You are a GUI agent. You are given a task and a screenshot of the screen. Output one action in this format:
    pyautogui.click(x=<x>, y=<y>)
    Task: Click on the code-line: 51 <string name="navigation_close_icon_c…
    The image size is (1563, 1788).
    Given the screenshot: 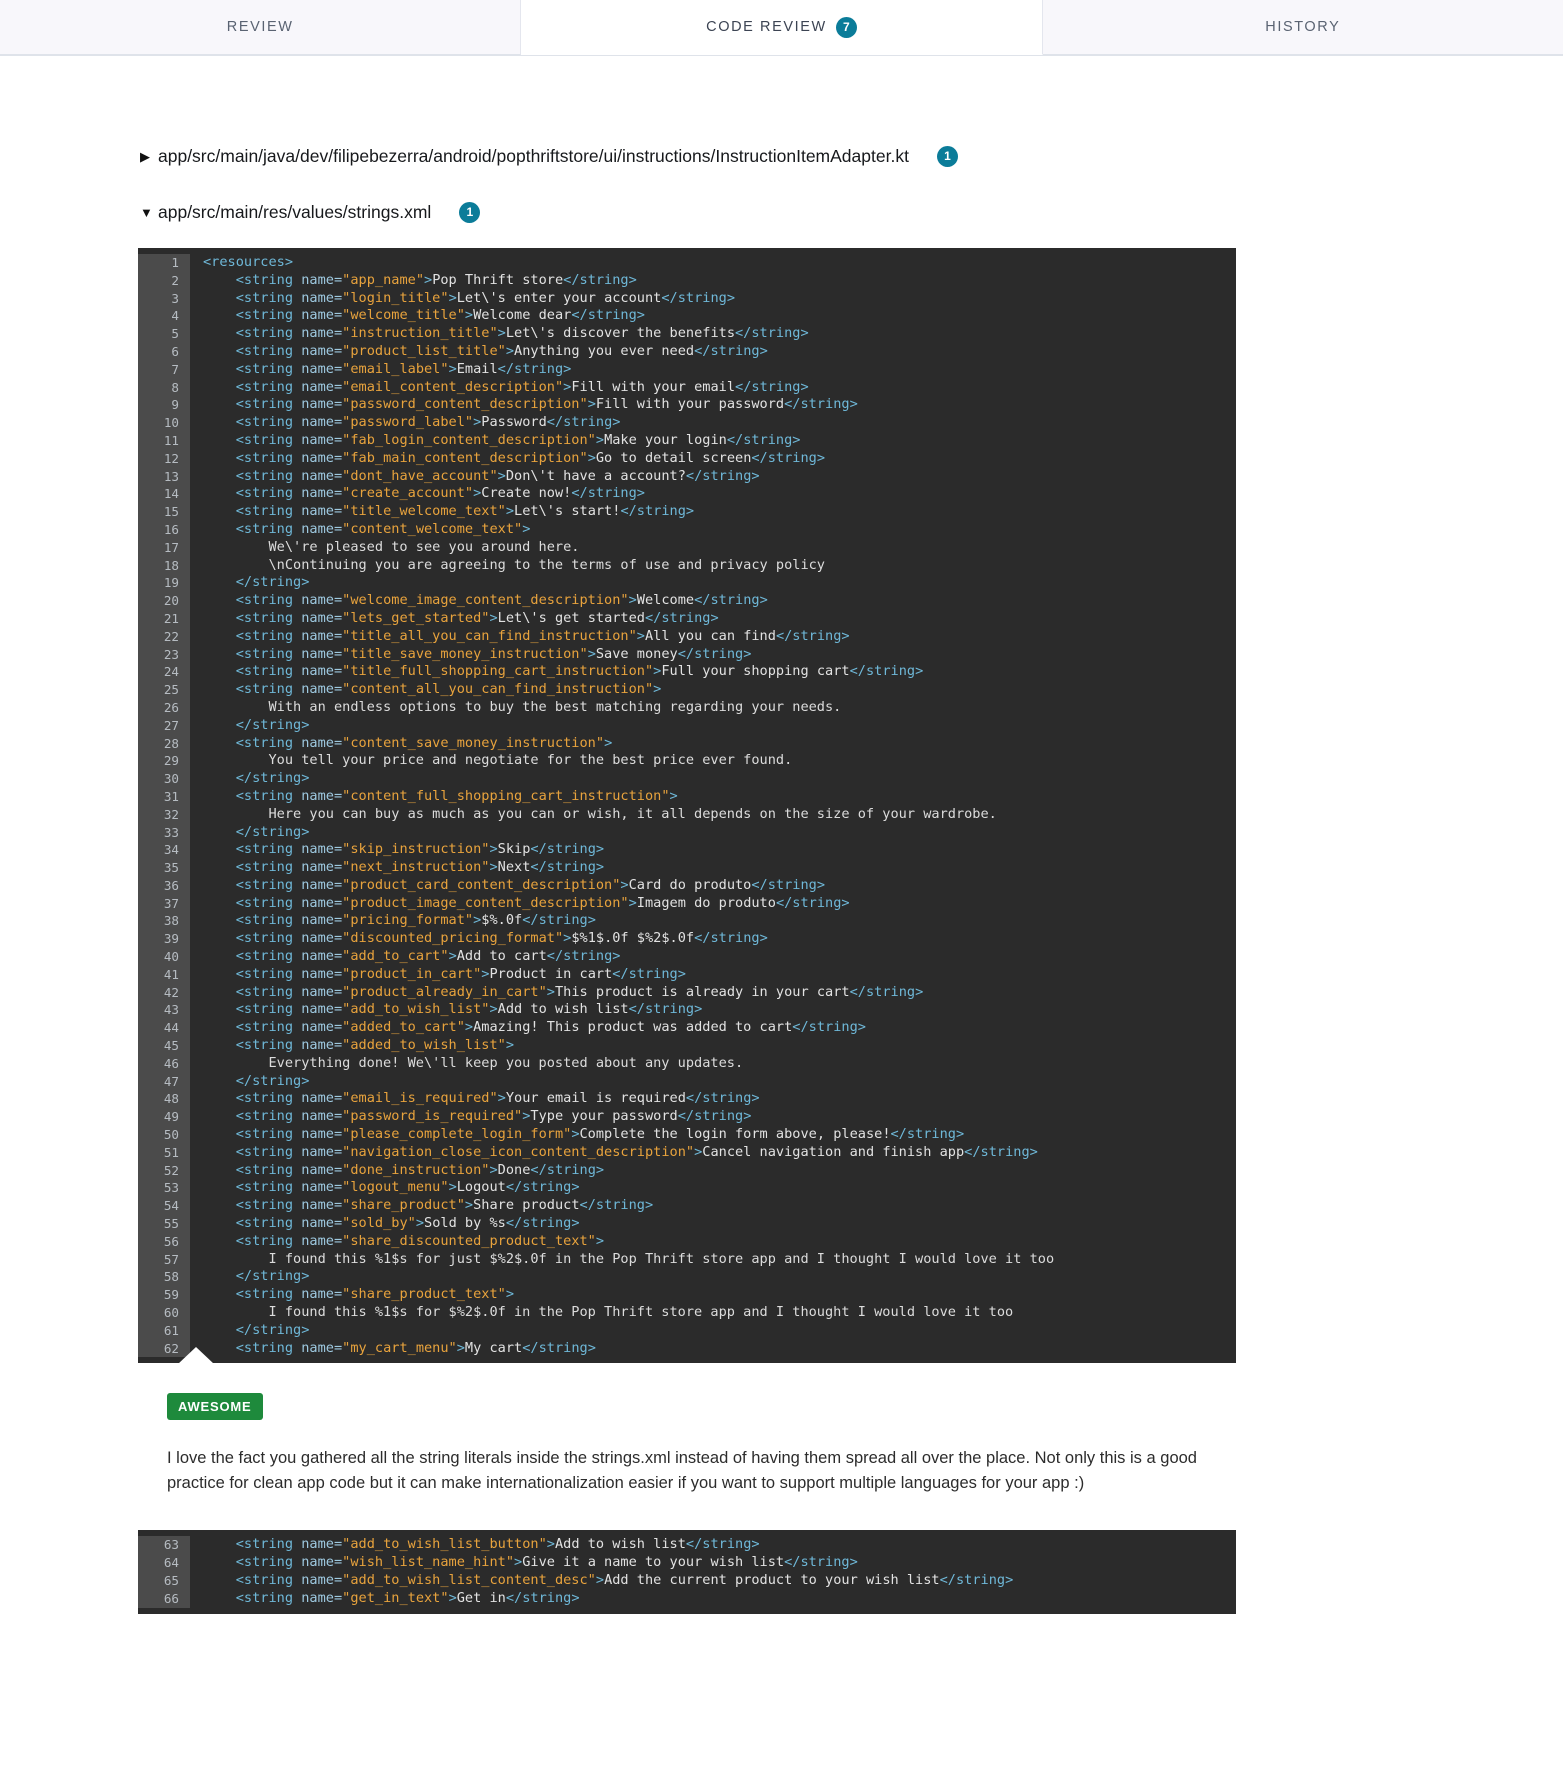 What is the action you would take?
    pyautogui.click(x=687, y=1152)
    